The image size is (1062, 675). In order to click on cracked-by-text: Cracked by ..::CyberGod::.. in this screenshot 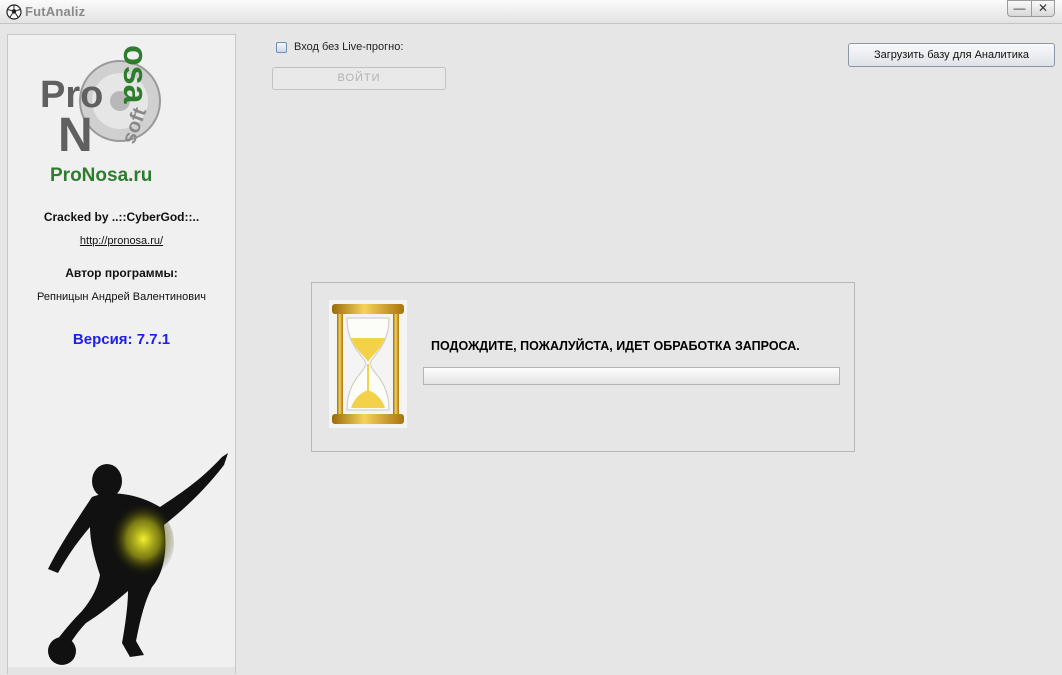, I will do `click(121, 217)`.